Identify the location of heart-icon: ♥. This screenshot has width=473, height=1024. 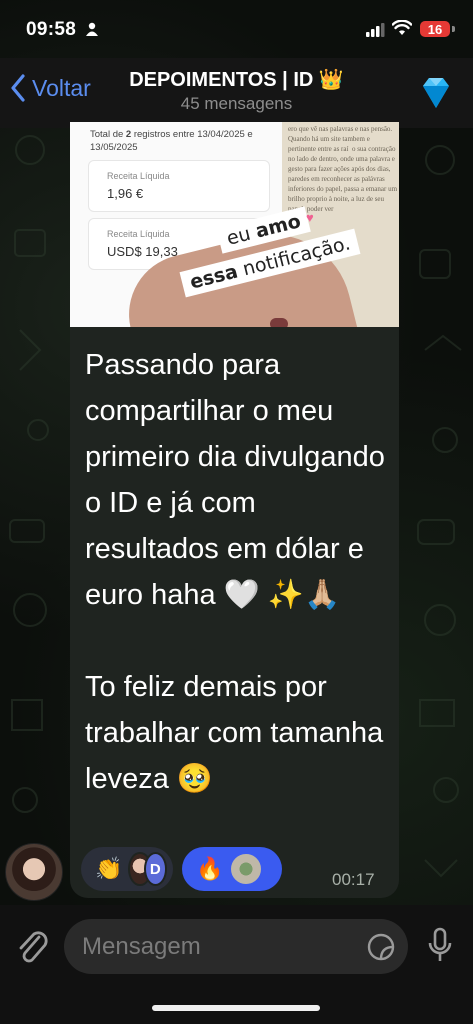
(310, 217).